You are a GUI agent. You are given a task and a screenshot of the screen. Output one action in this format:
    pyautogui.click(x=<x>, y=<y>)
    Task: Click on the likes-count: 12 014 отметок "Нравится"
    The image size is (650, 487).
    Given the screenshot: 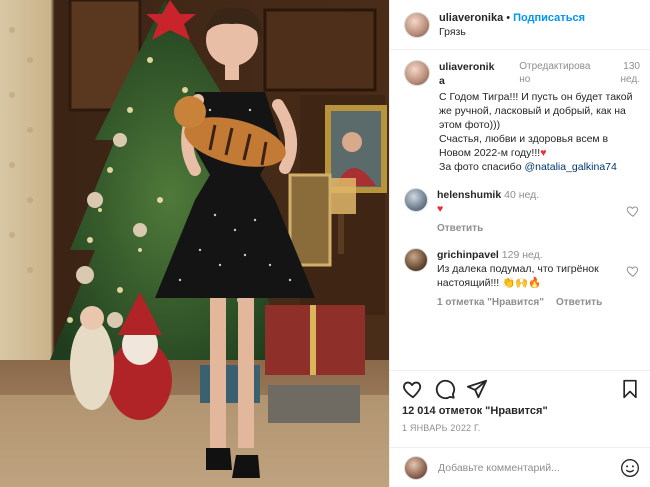 What is the action you would take?
    pyautogui.click(x=521, y=411)
    